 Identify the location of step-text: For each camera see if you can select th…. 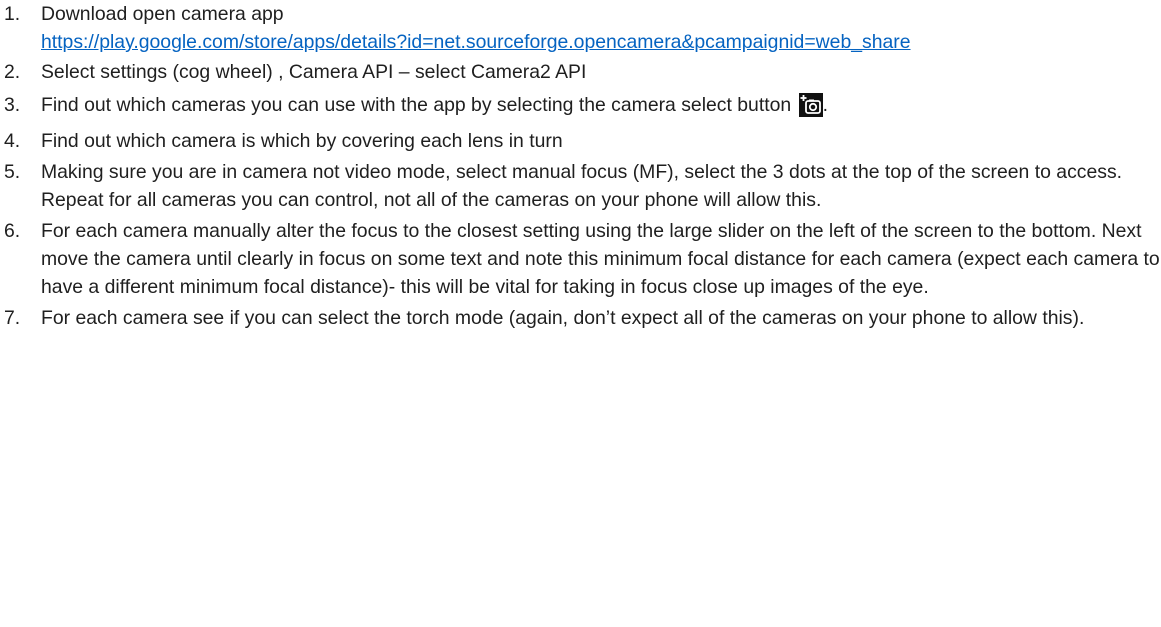
(563, 318).